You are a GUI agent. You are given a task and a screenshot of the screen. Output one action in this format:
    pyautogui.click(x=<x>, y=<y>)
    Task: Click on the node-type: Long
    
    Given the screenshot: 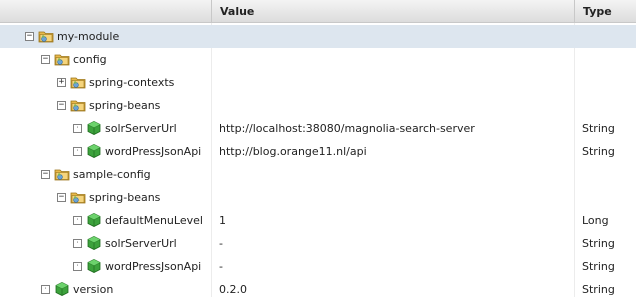 What is the action you would take?
    pyautogui.click(x=605, y=220)
    